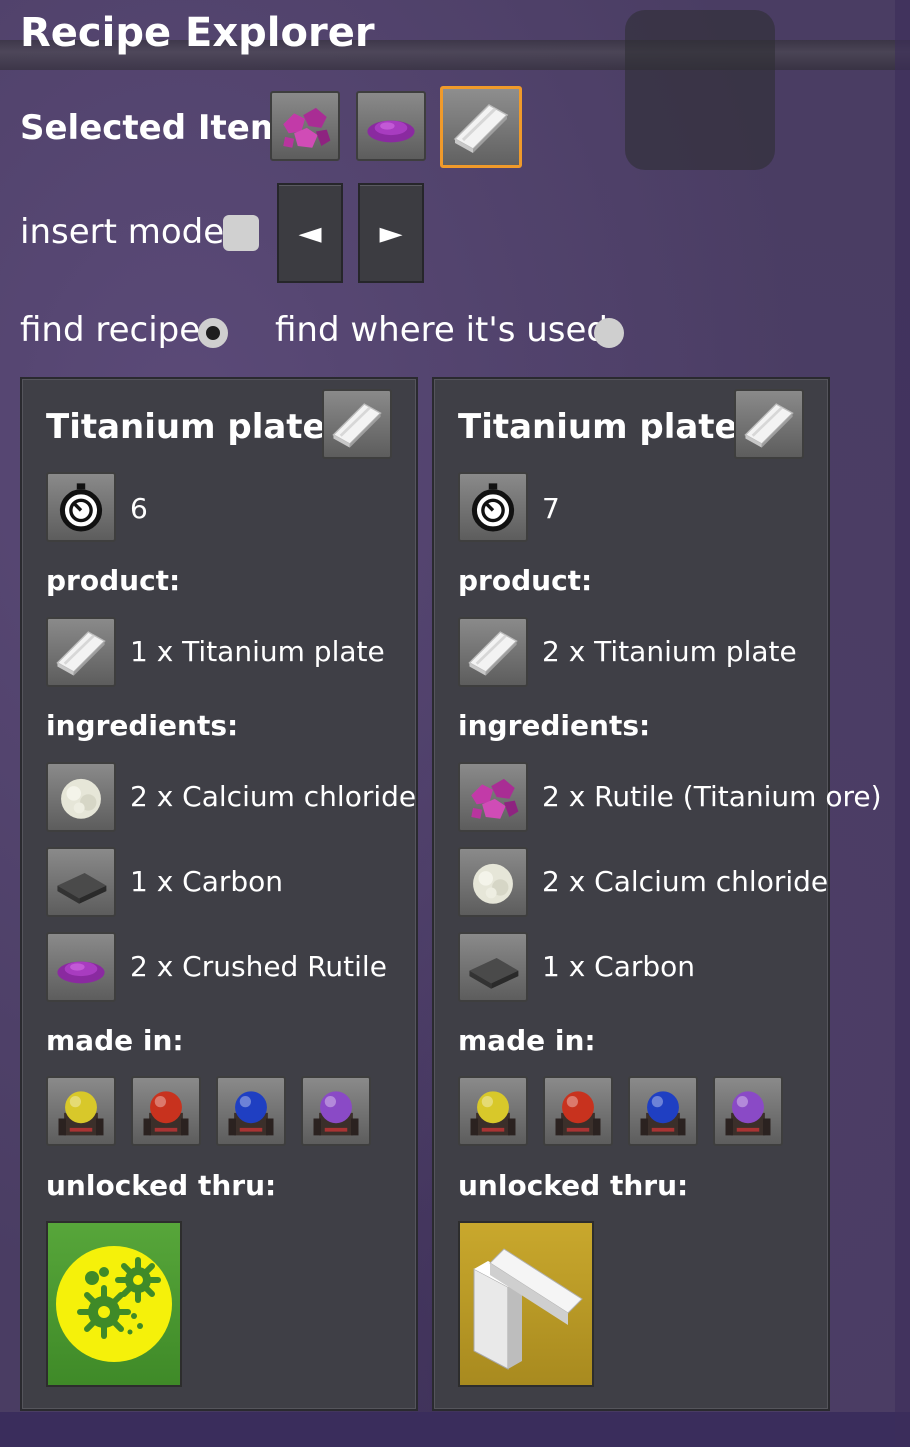 Image resolution: width=910 pixels, height=1447 pixels. I want to click on insert-mode-checkbox, so click(241, 233).